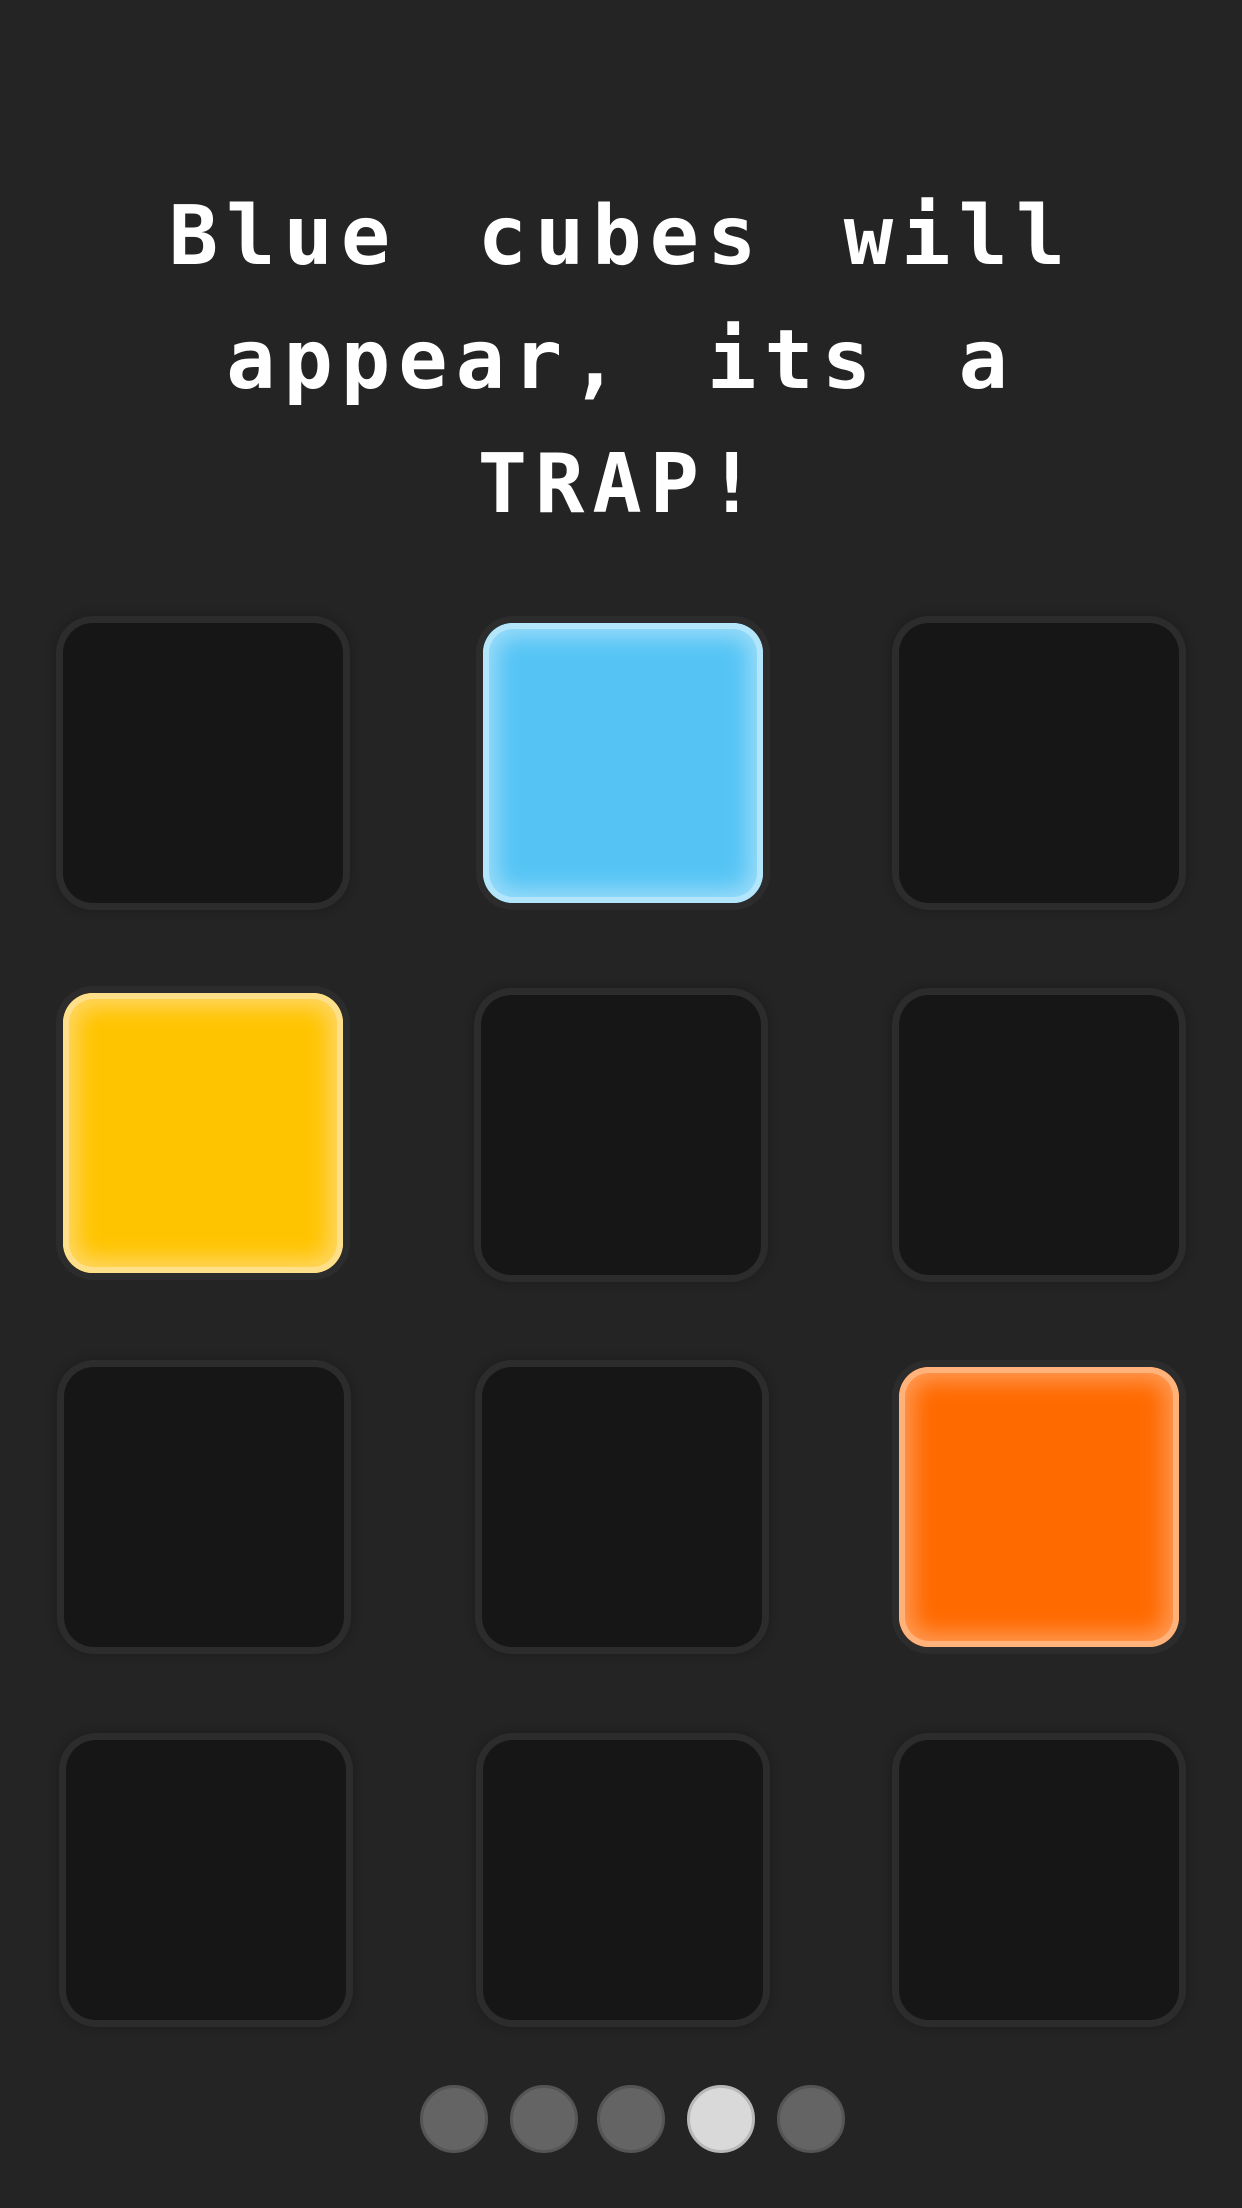 This screenshot has width=1242, height=2208. I want to click on grid-cell-r1-c1, so click(203, 763).